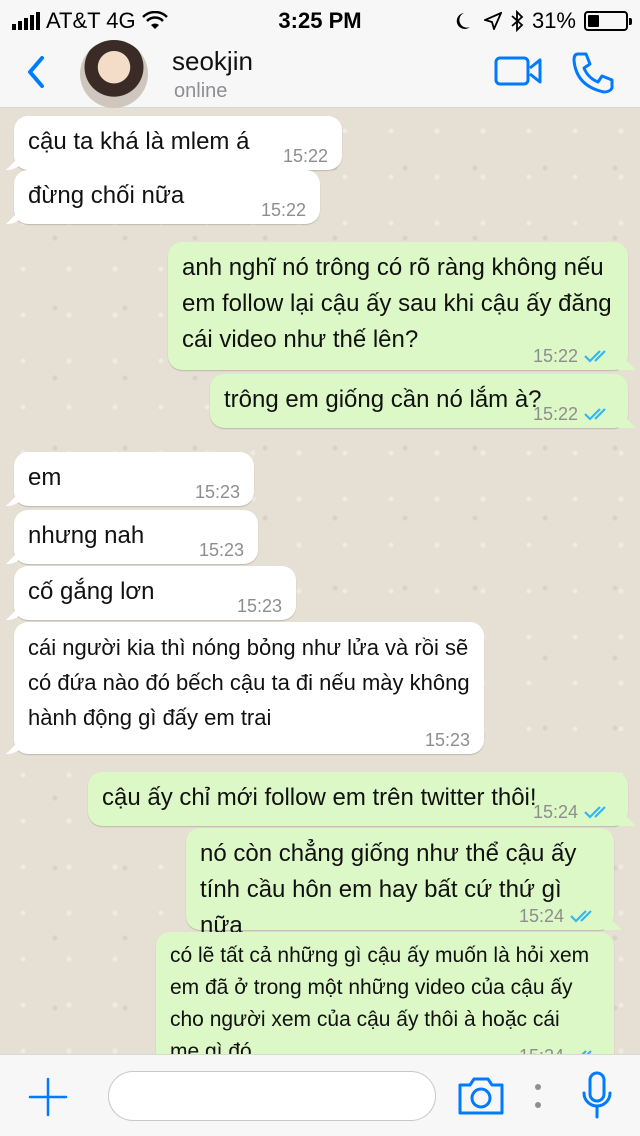 The width and height of the screenshot is (640, 1136). I want to click on battery-percent: 31%, so click(553, 20).